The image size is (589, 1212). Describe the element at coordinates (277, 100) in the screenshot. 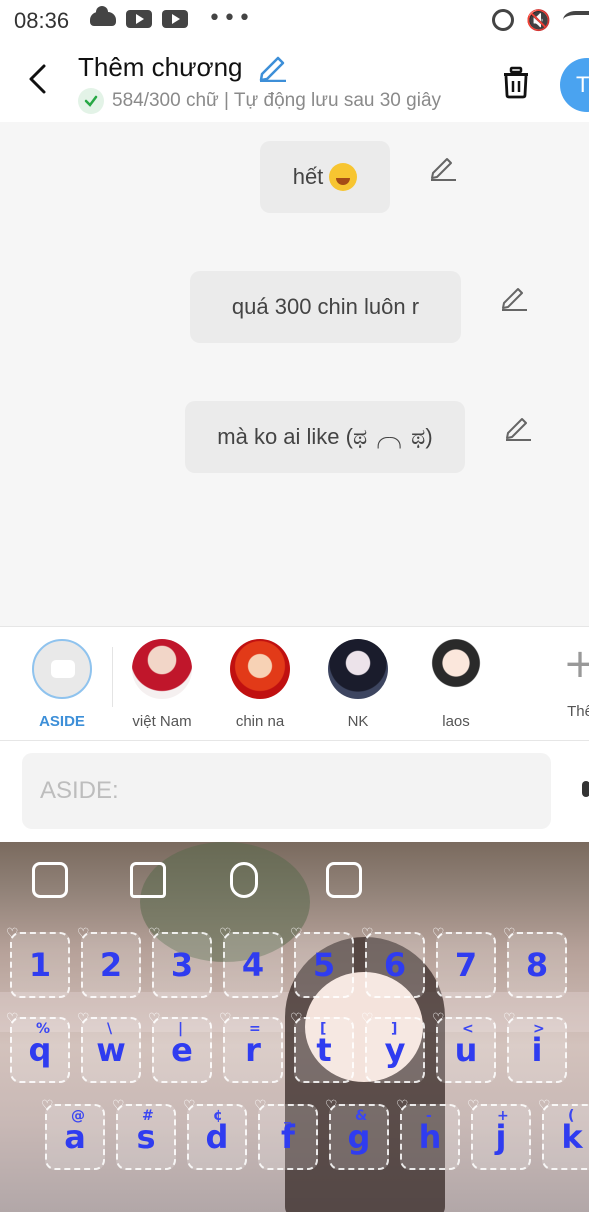

I see `word-count-autosave: 584/300 chữ | Tự động lưu sau 30 giây` at that location.